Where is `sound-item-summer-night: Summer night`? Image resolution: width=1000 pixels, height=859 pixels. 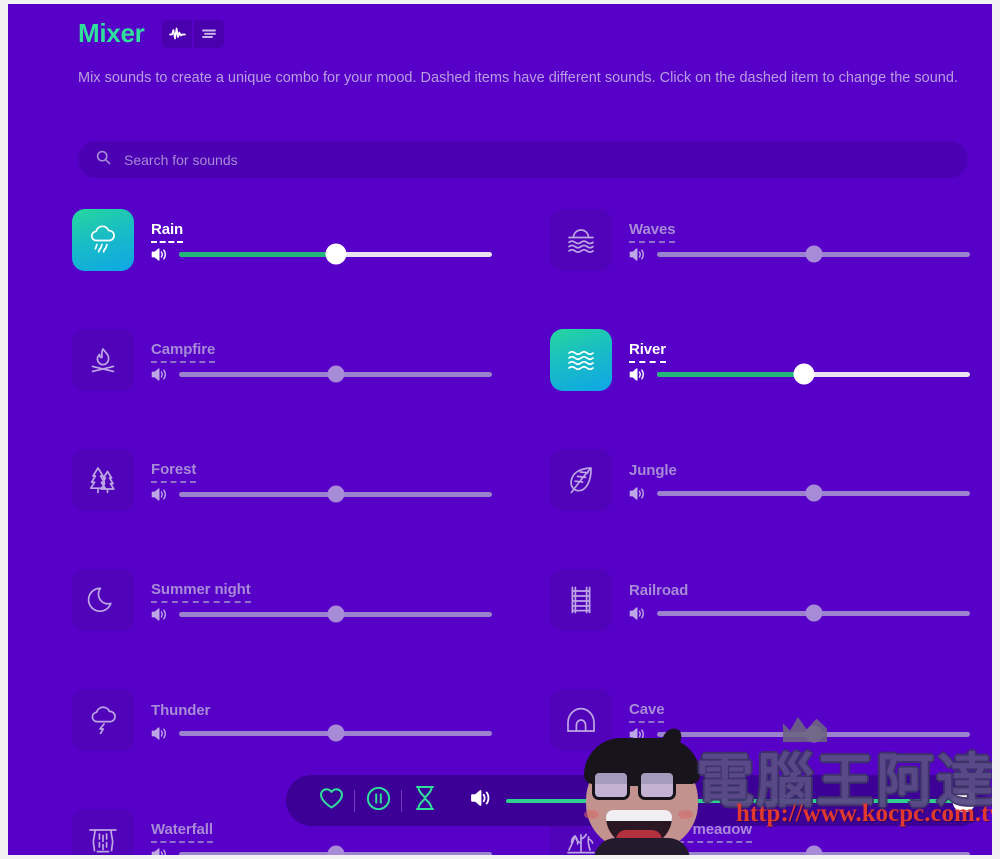 sound-item-summer-night: Summer night is located at coordinates (282, 600).